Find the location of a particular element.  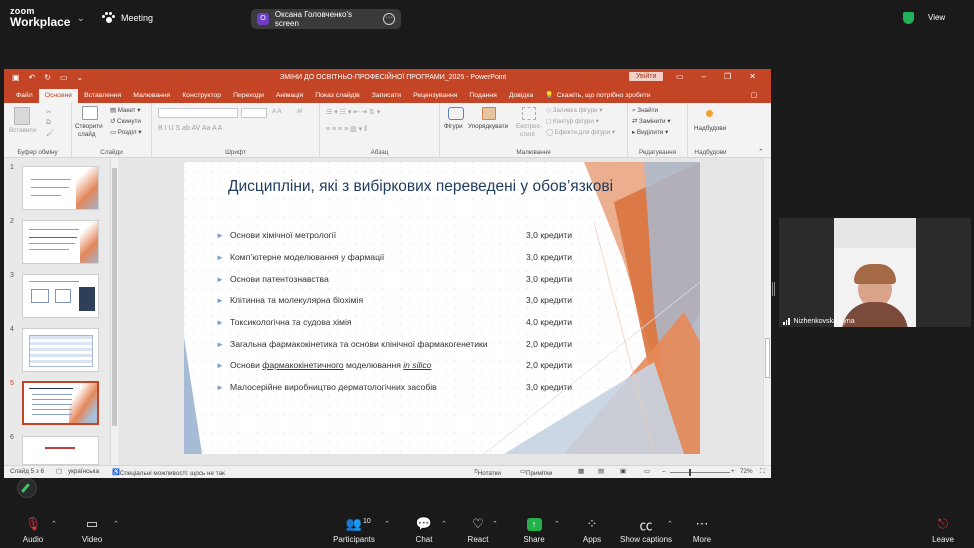

quick-styles-icon is located at coordinates (529, 113).